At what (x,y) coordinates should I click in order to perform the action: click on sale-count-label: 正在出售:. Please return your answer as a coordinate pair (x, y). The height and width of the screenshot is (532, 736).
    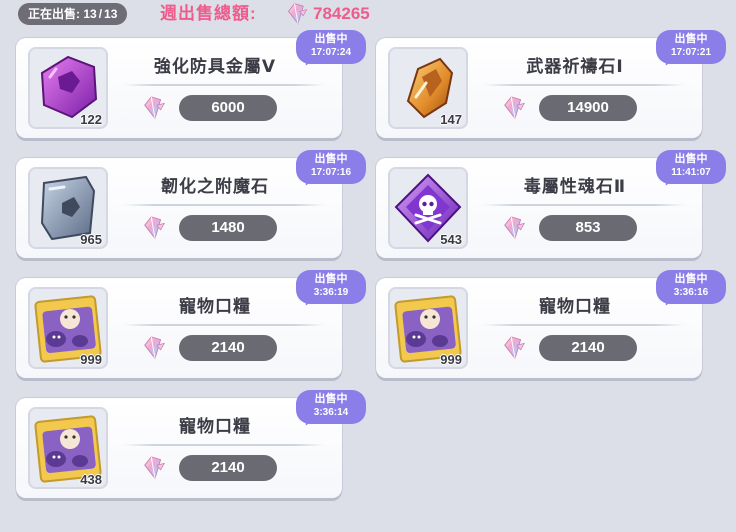
    Looking at the image, I should click on (54, 14).